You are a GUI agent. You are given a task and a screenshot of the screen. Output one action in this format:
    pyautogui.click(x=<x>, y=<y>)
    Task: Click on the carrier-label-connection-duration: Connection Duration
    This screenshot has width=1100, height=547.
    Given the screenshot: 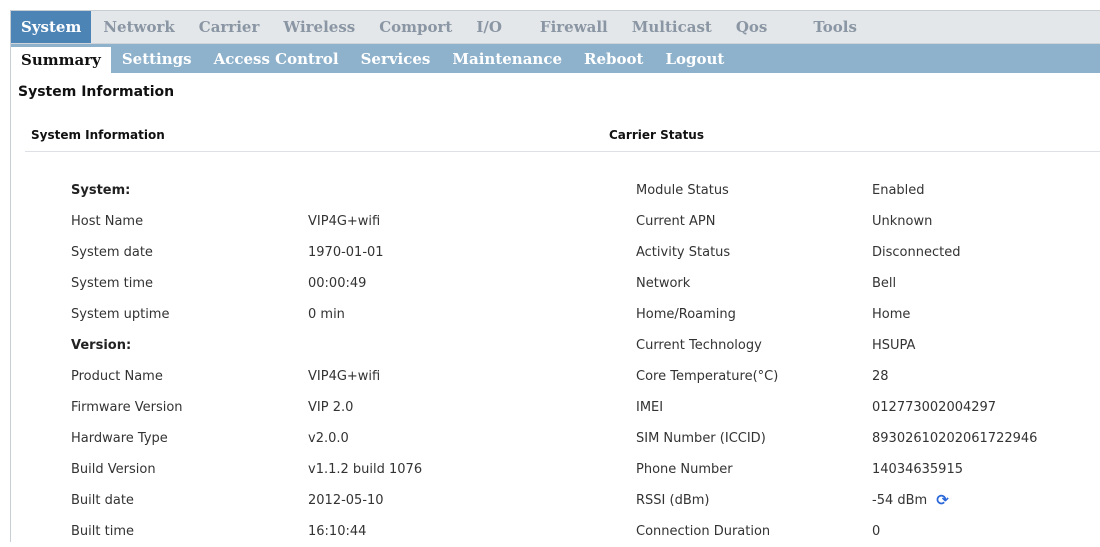 What is the action you would take?
    pyautogui.click(x=703, y=531)
    